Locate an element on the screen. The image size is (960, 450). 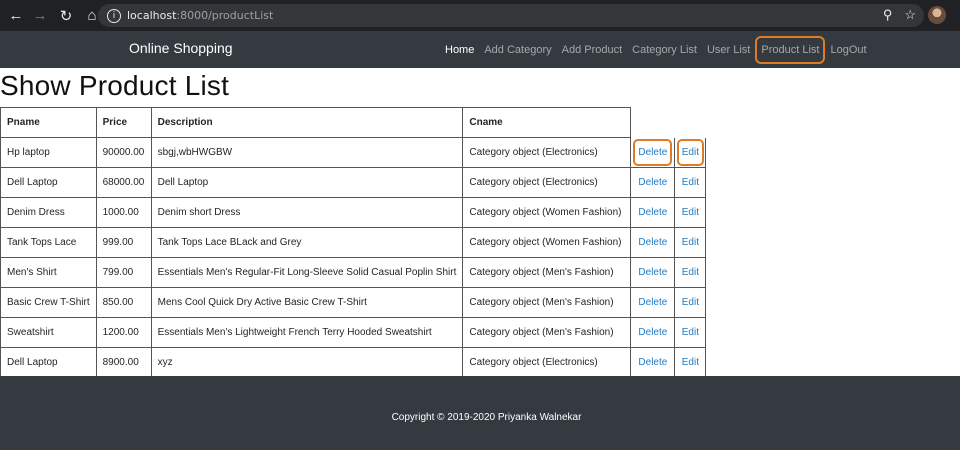
address-bar: i localhost:8000/productList ⚲ ☆ is located at coordinates (511, 15).